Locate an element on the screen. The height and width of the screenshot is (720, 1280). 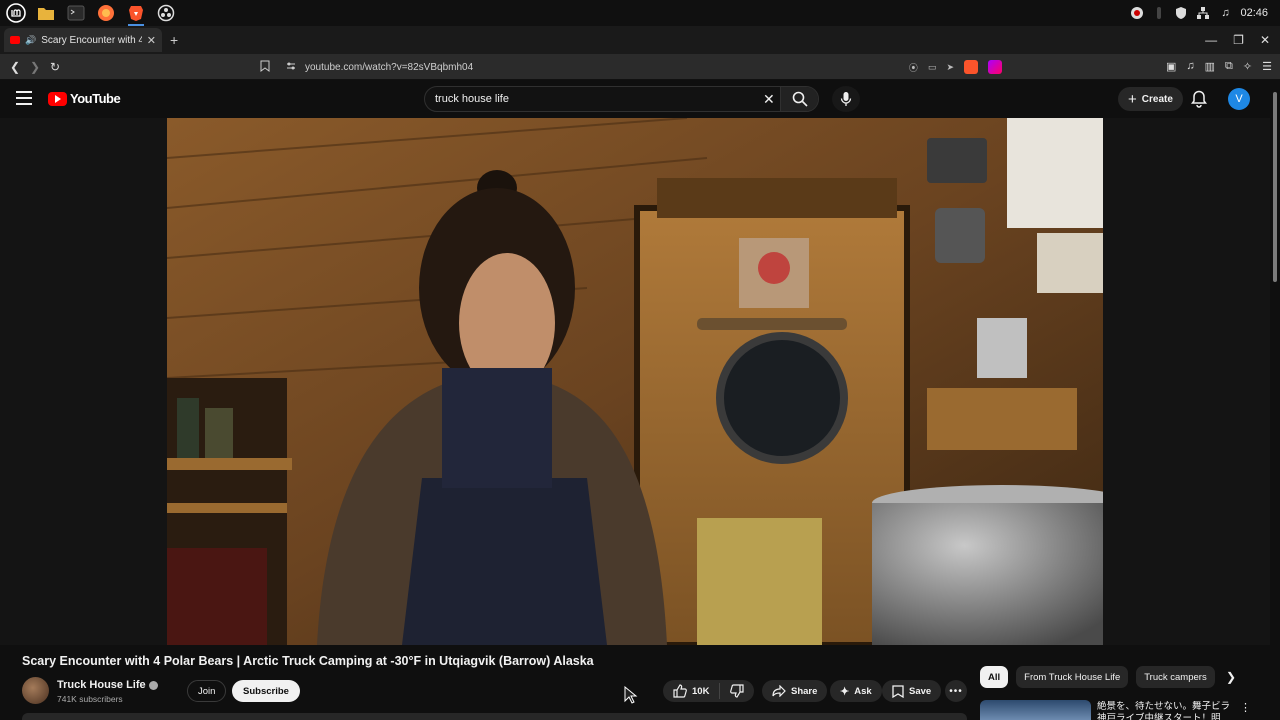
join-button: Join is located at coordinates (207, 691).